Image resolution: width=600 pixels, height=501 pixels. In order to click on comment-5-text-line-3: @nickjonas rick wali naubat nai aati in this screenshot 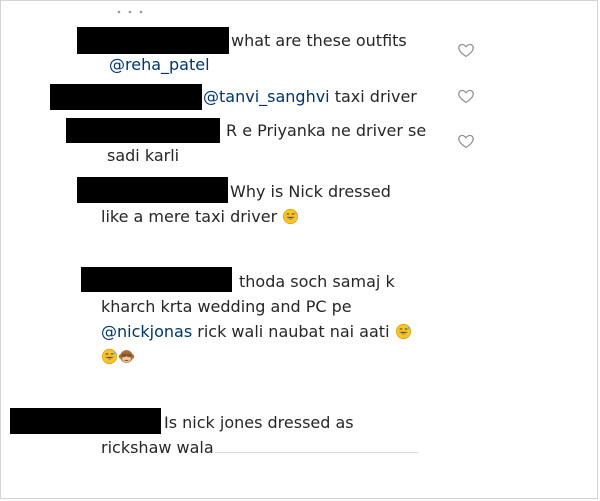, I will do `click(256, 332)`.